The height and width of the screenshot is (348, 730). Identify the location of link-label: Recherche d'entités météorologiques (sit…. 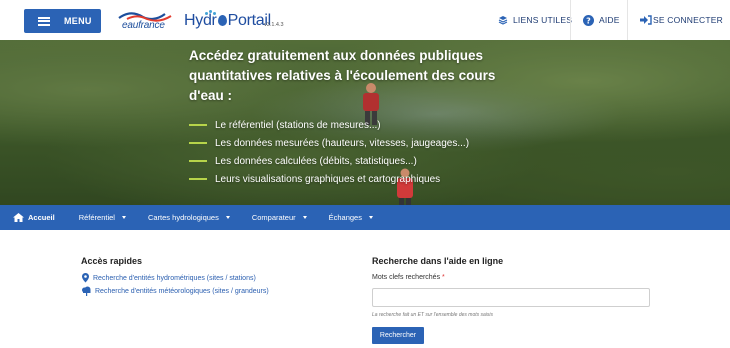
(182, 291).